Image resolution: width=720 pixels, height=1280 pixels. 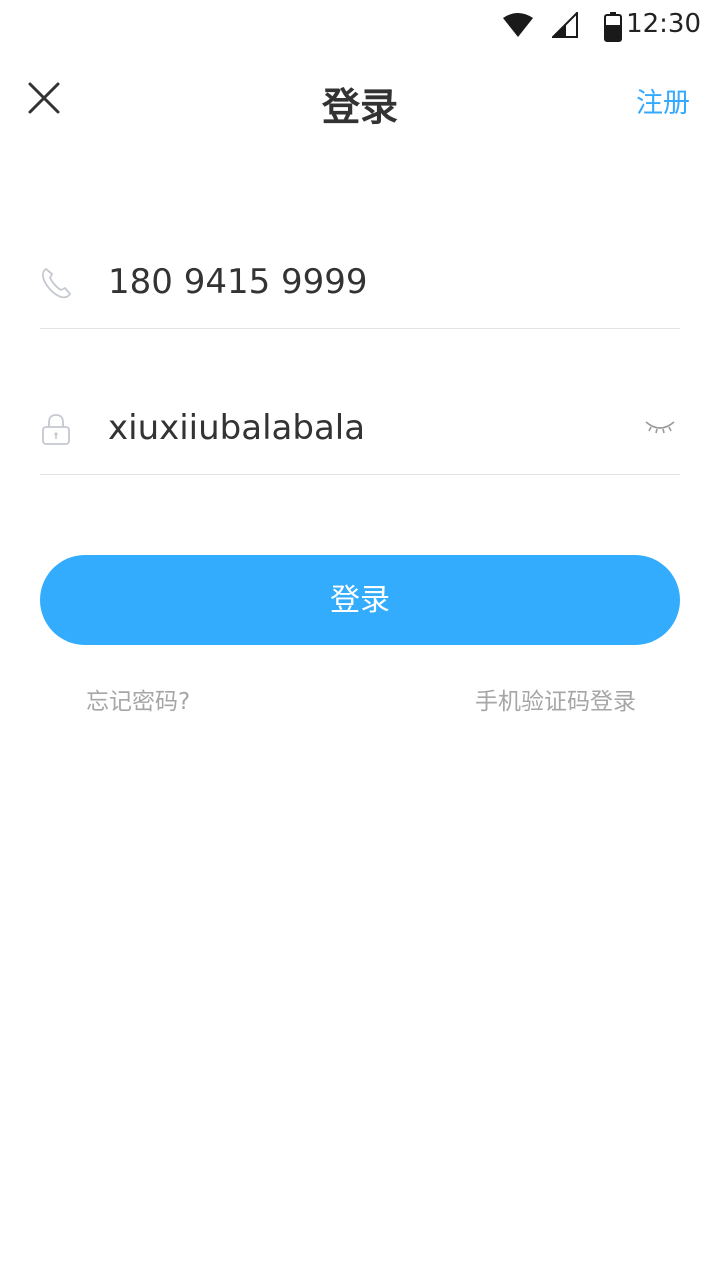 I want to click on login-button: 登录, so click(x=360, y=600).